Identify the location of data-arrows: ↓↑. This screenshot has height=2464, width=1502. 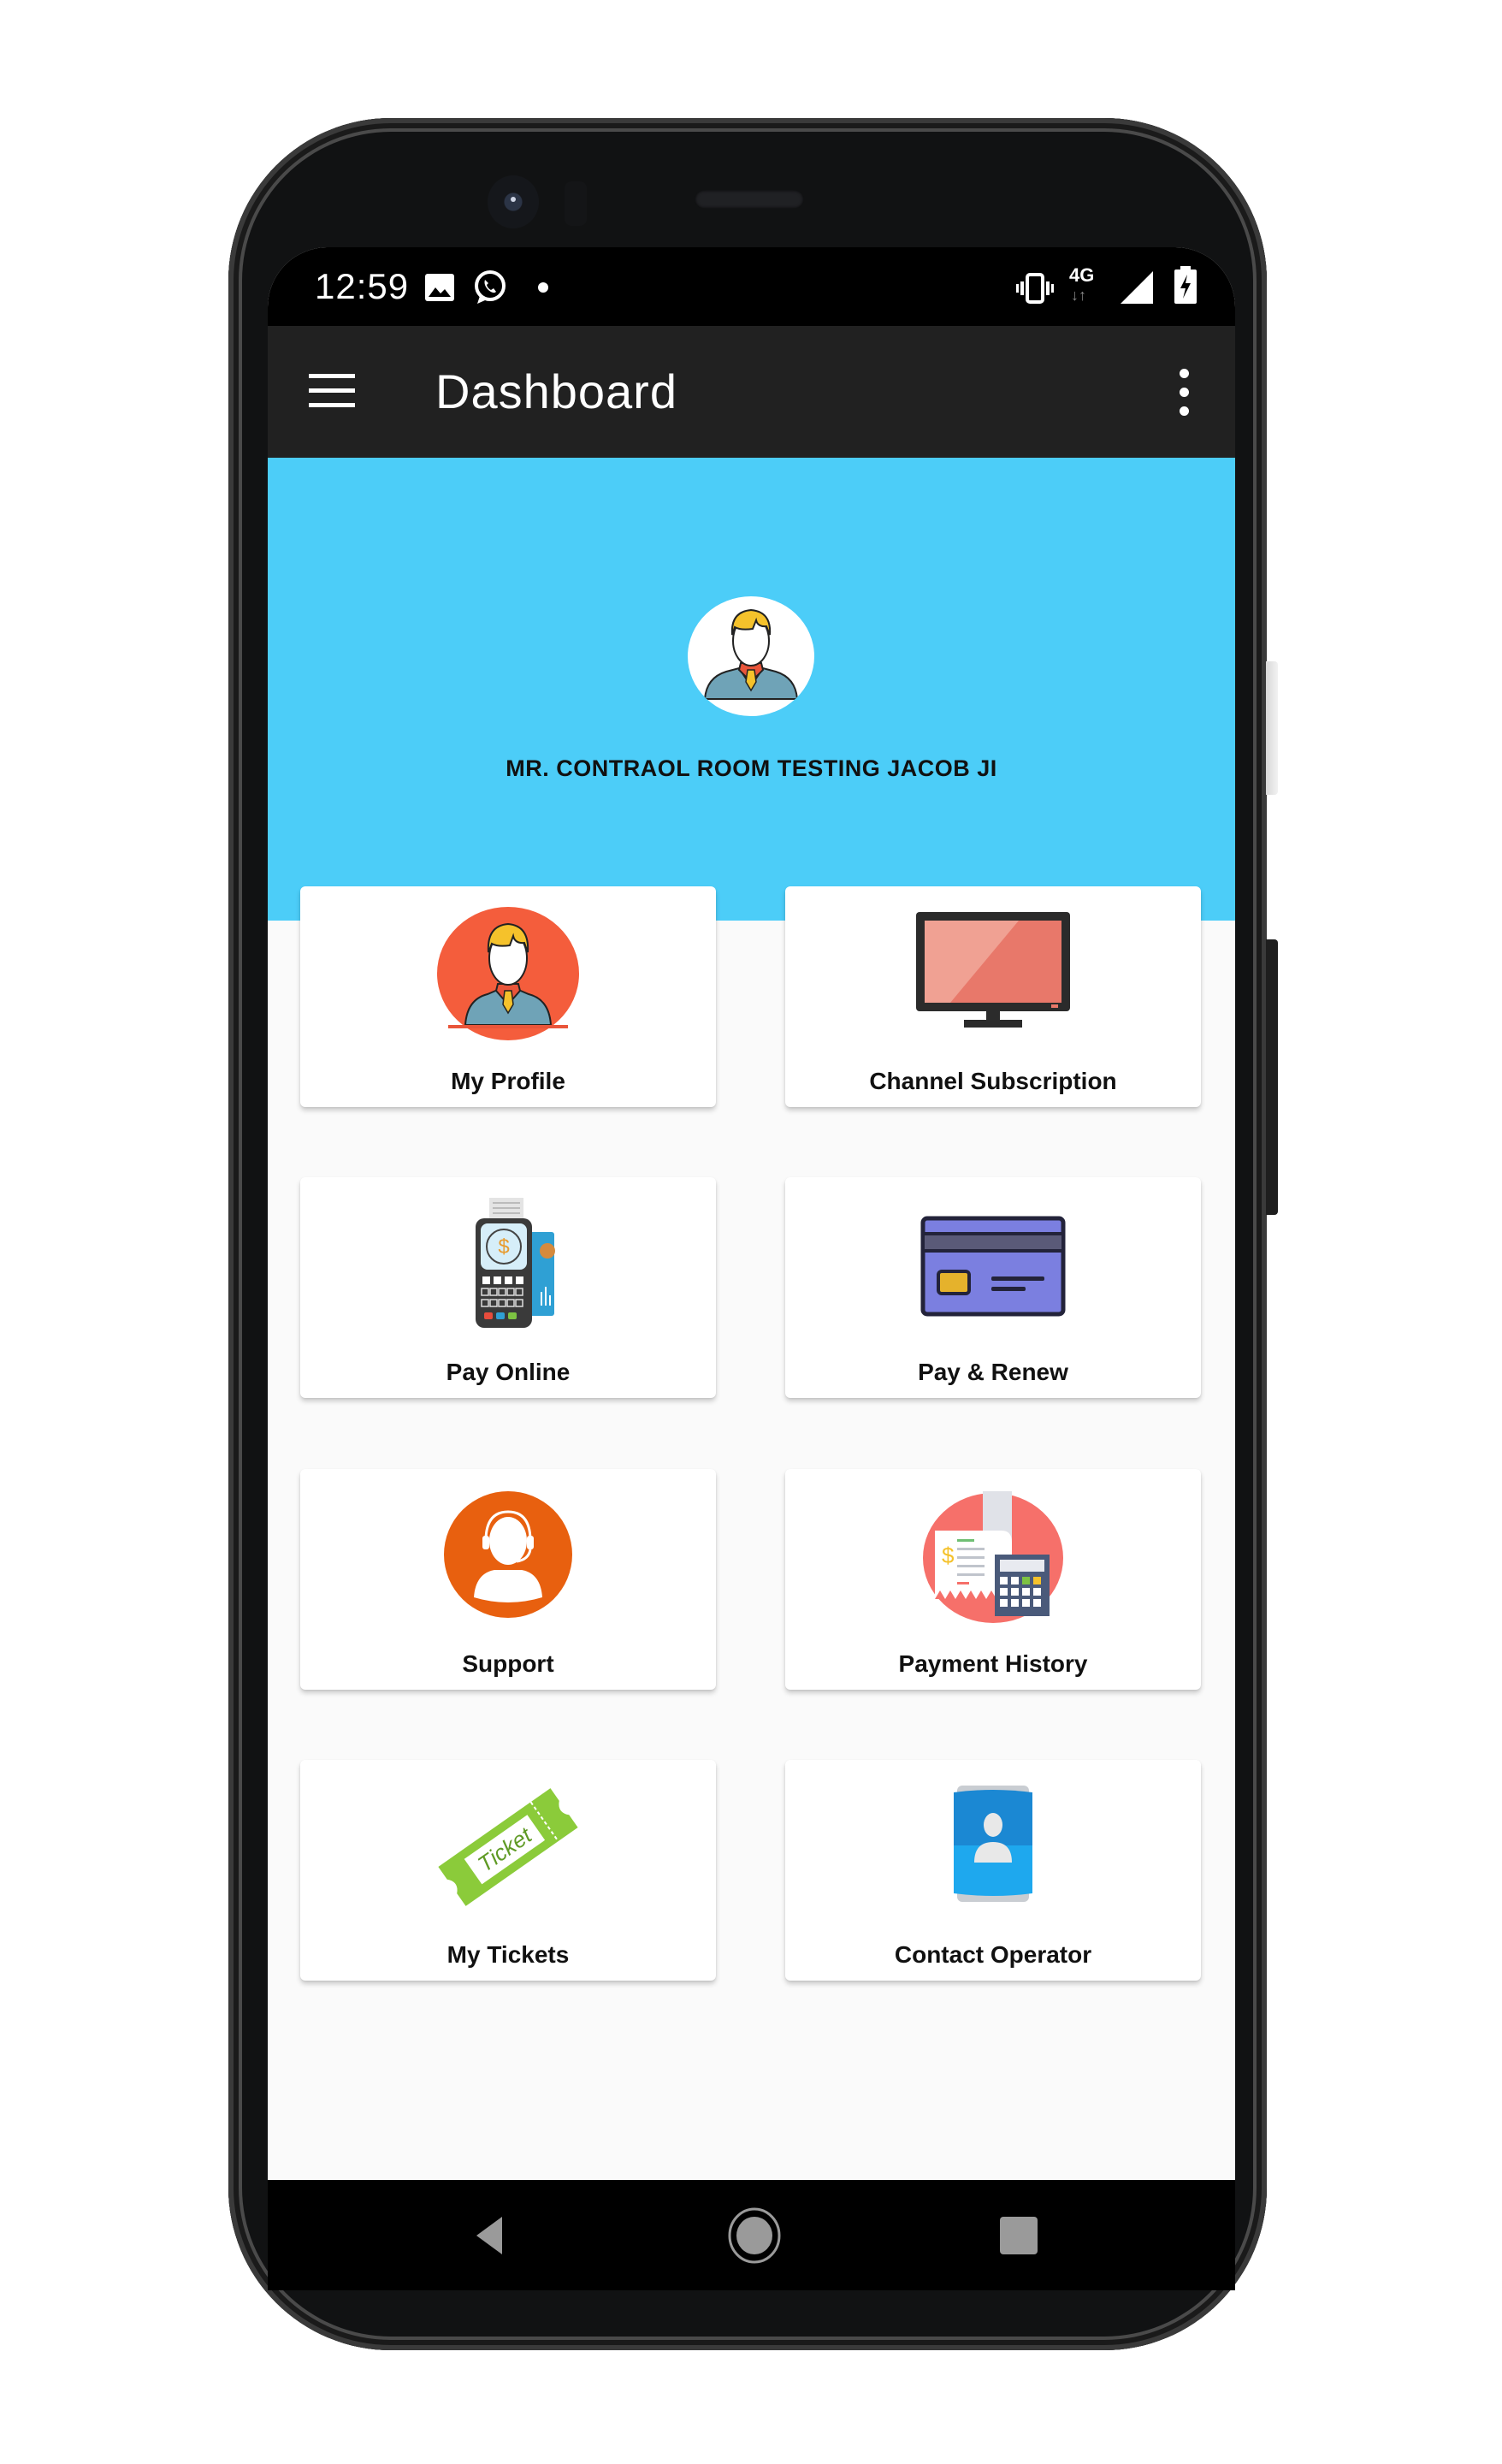
(1078, 295).